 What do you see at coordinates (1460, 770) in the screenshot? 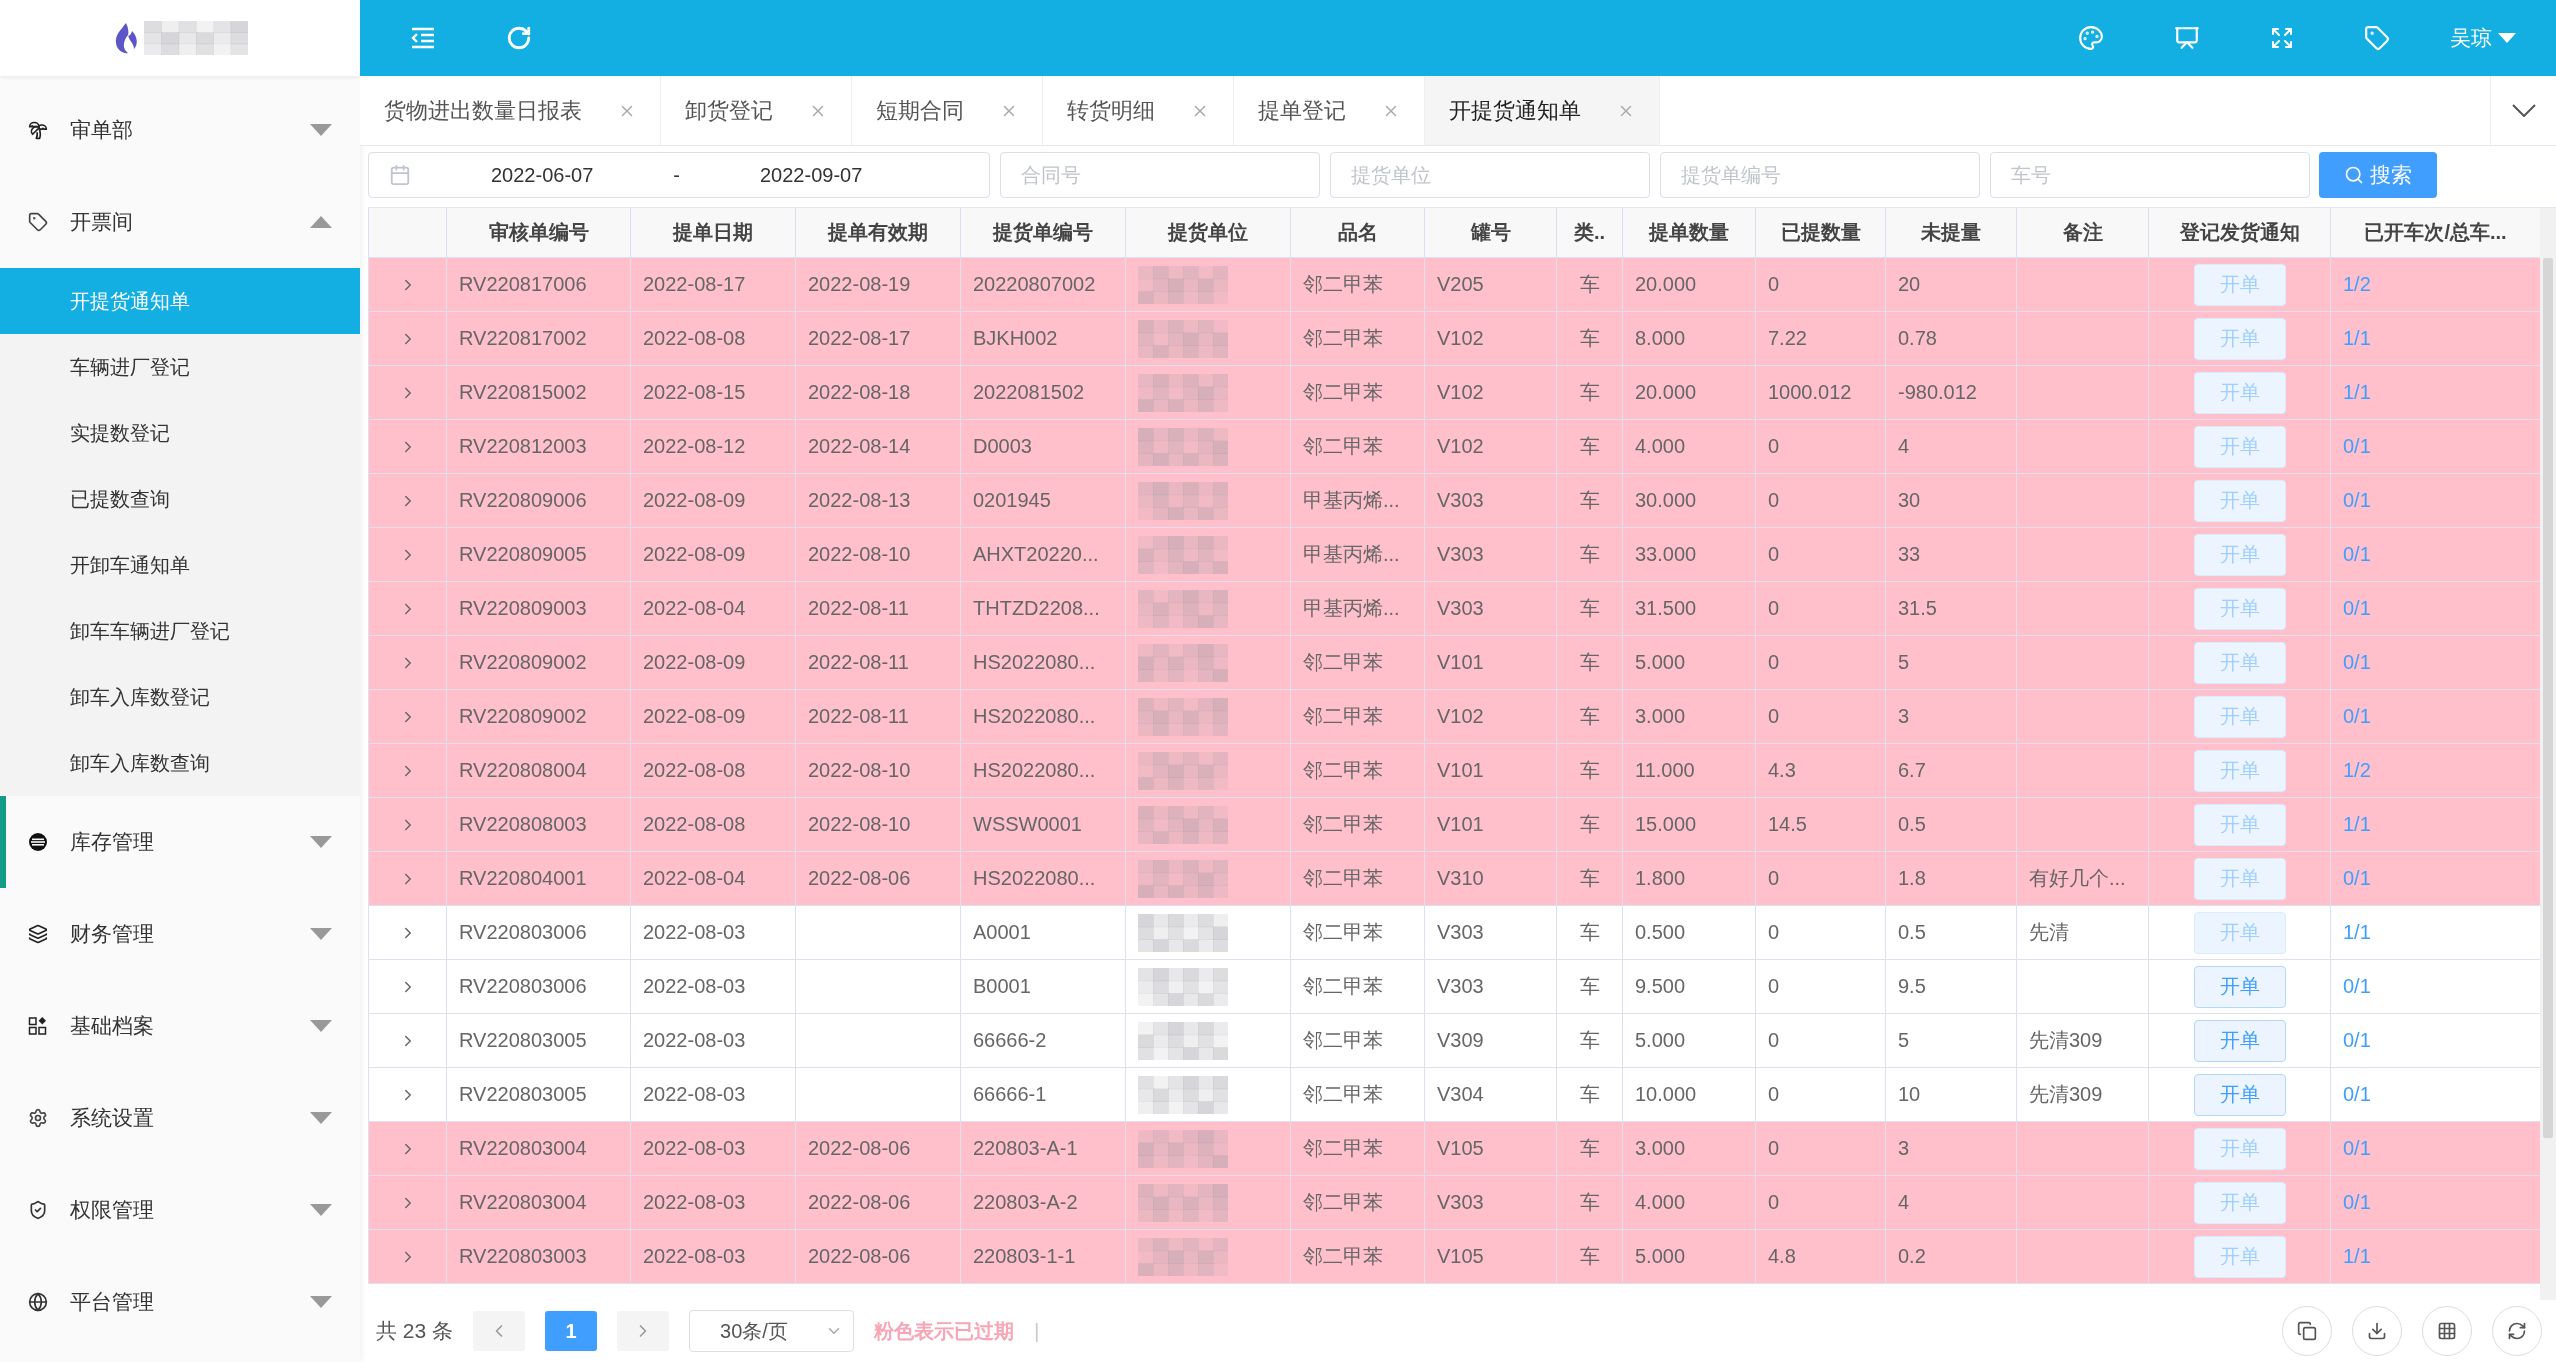
I see `table-cell: V101` at bounding box center [1460, 770].